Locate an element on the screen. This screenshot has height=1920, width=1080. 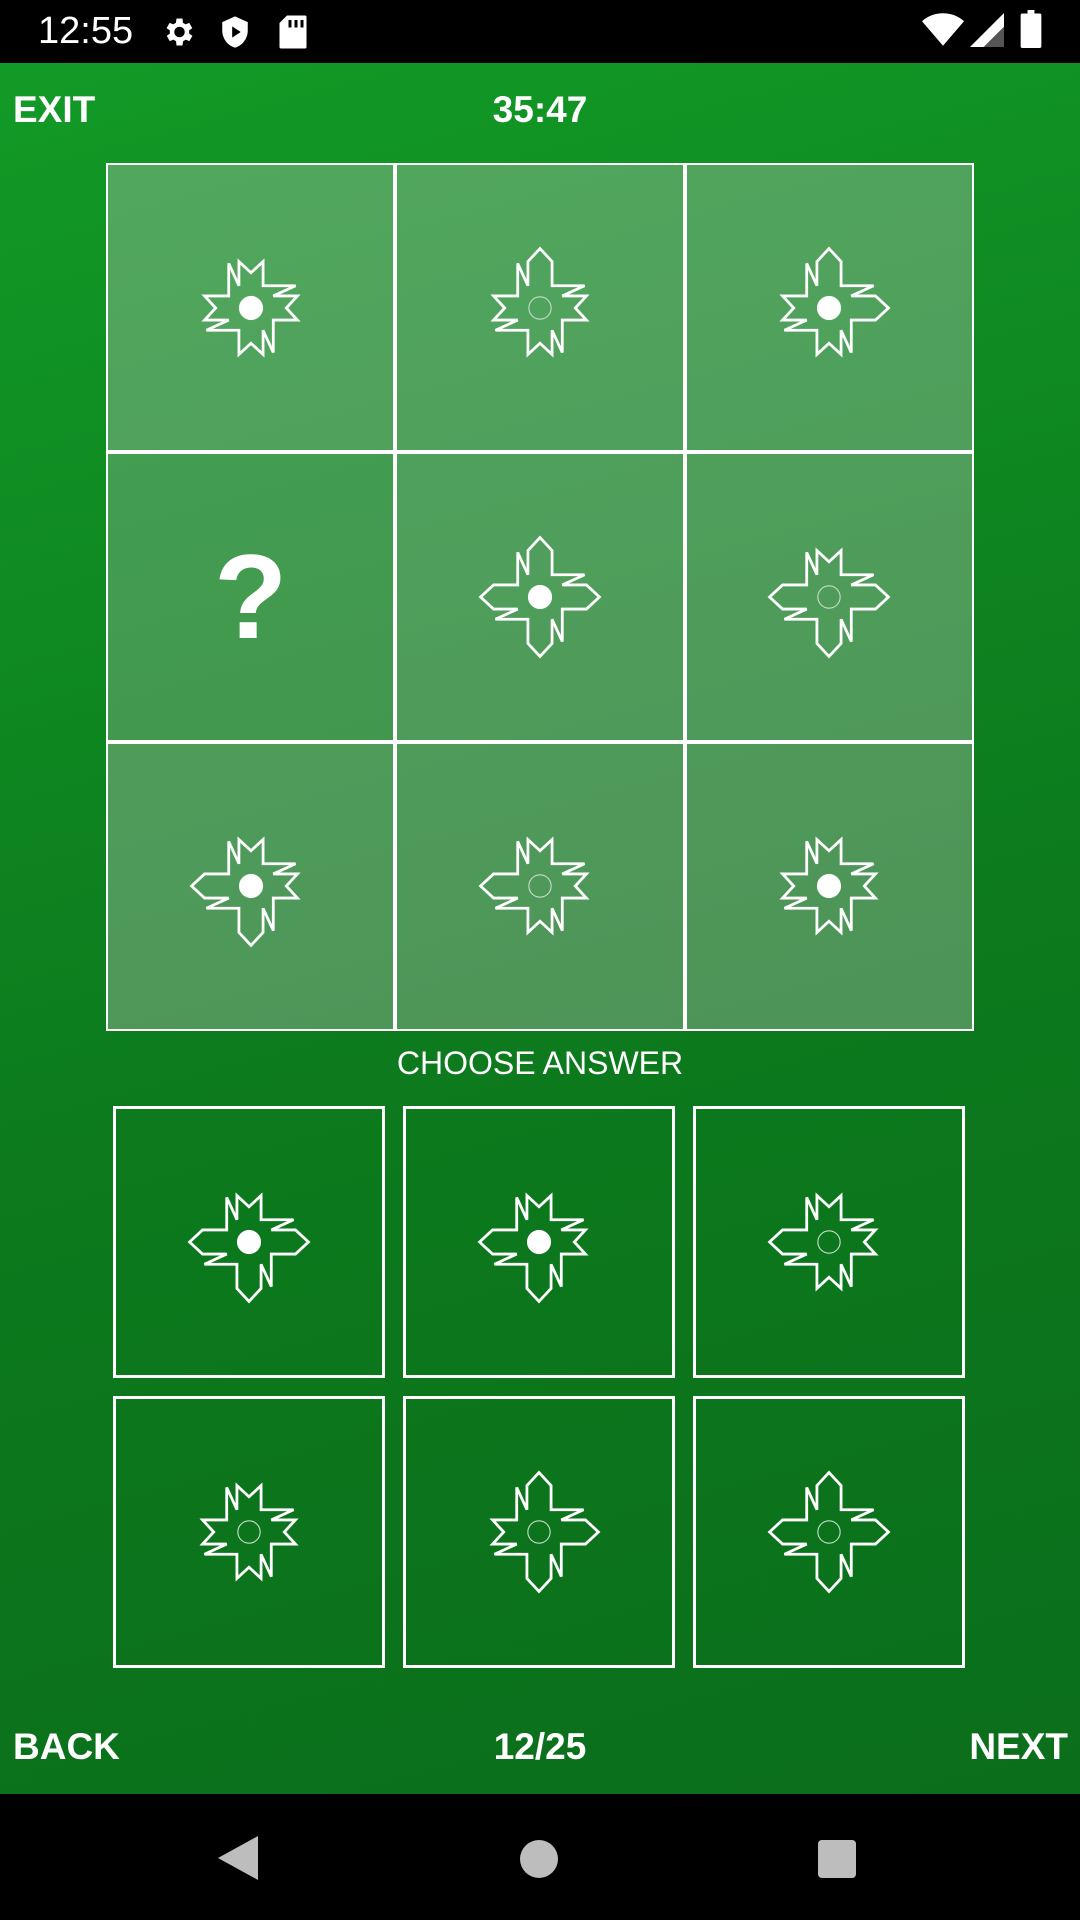
figure-star-with-top-arm is located at coordinates (540, 302).